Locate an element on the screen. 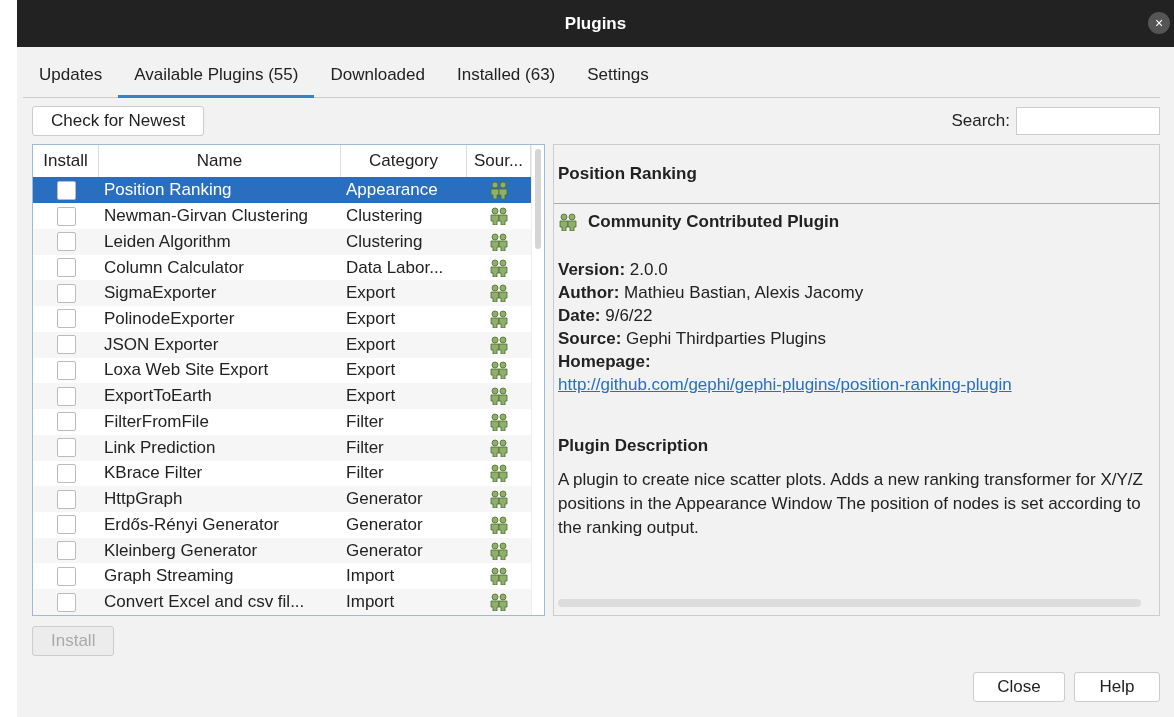  table-cell-text: JSON Exporter is located at coordinates (161, 344).